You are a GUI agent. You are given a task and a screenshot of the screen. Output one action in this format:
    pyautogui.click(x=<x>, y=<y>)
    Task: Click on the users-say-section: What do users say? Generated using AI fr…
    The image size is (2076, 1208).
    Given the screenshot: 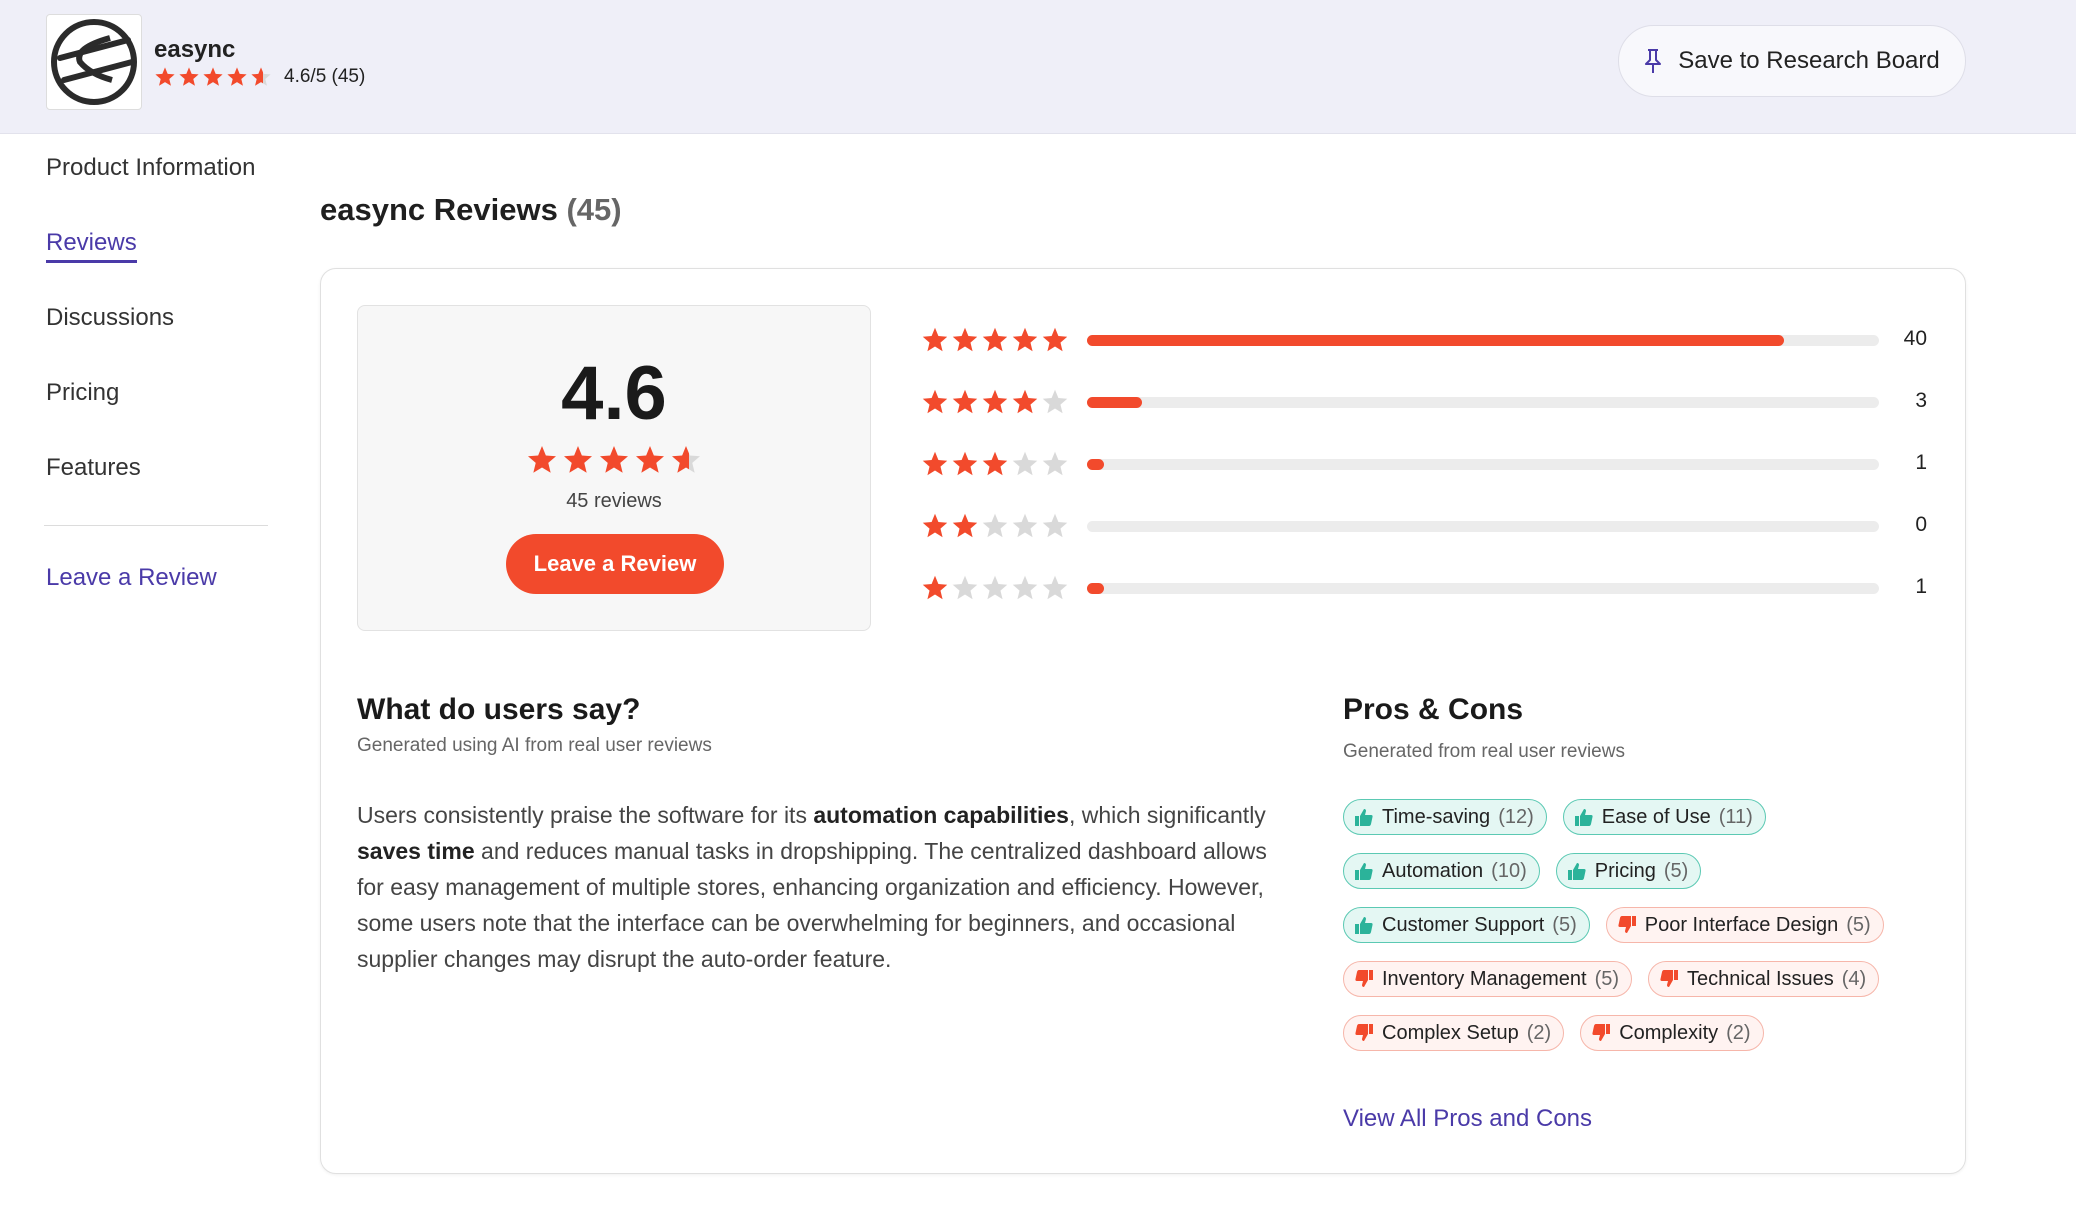 What is the action you would take?
    pyautogui.click(x=817, y=835)
    